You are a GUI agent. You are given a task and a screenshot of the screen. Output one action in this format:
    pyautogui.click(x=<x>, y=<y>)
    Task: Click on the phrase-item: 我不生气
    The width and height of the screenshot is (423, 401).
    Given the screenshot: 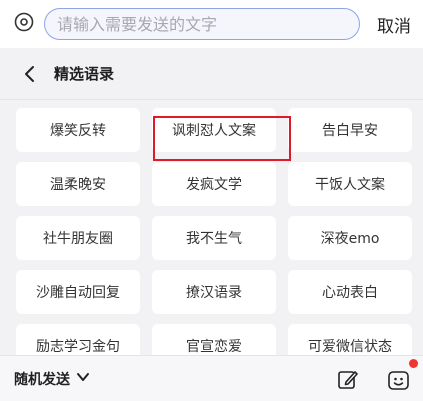 What is the action you would take?
    pyautogui.click(x=214, y=238)
    